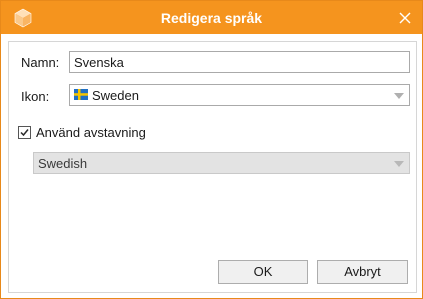 This screenshot has width=423, height=299. What do you see at coordinates (40, 62) in the screenshot?
I see `name-label: Namn:` at bounding box center [40, 62].